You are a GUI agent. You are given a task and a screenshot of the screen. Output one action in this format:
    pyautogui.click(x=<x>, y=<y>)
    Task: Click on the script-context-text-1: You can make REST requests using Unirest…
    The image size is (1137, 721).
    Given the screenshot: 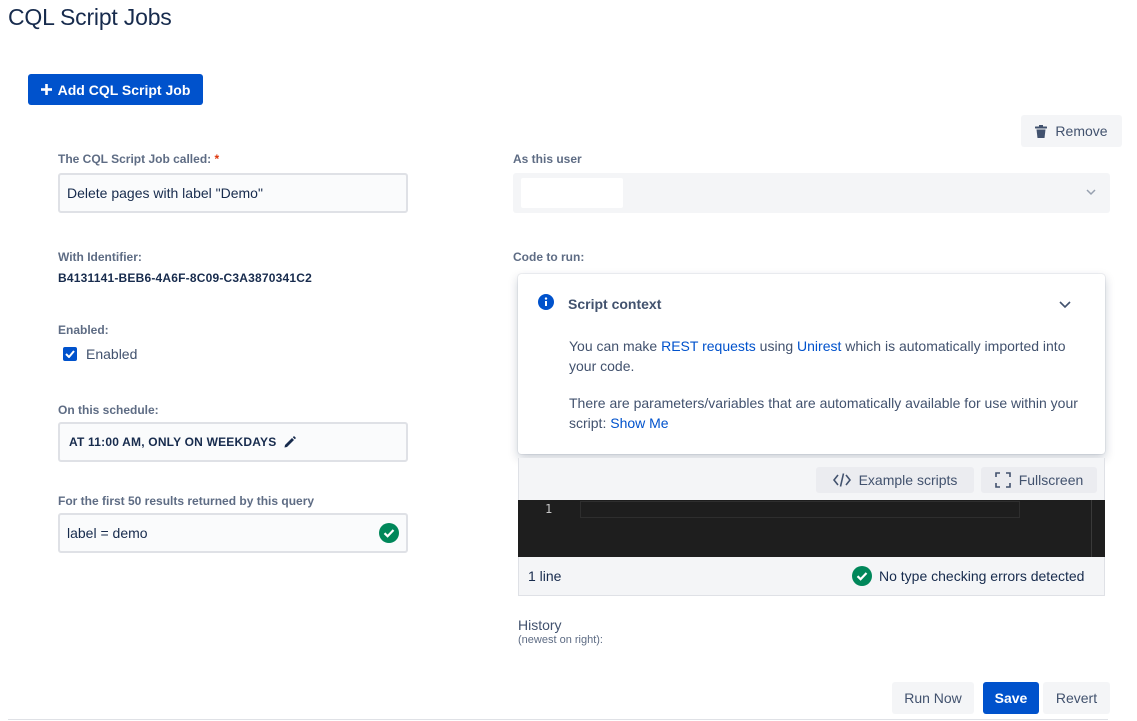 What is the action you would take?
    pyautogui.click(x=817, y=356)
    